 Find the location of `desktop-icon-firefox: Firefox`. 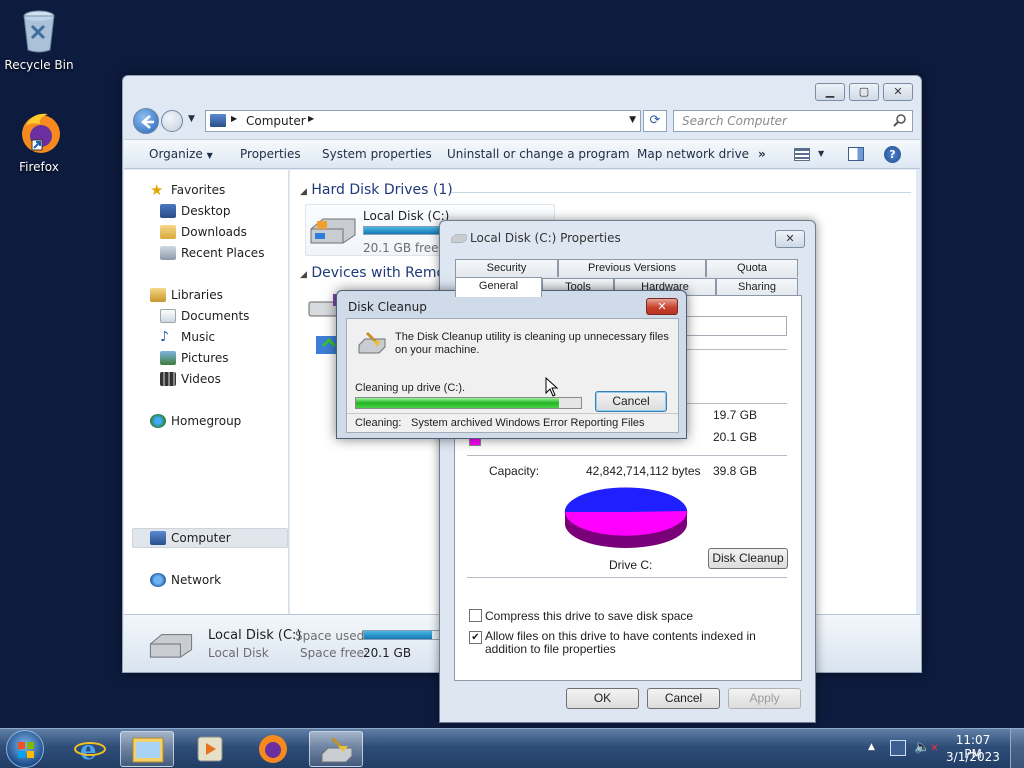

desktop-icon-firefox: Firefox is located at coordinates (39, 142).